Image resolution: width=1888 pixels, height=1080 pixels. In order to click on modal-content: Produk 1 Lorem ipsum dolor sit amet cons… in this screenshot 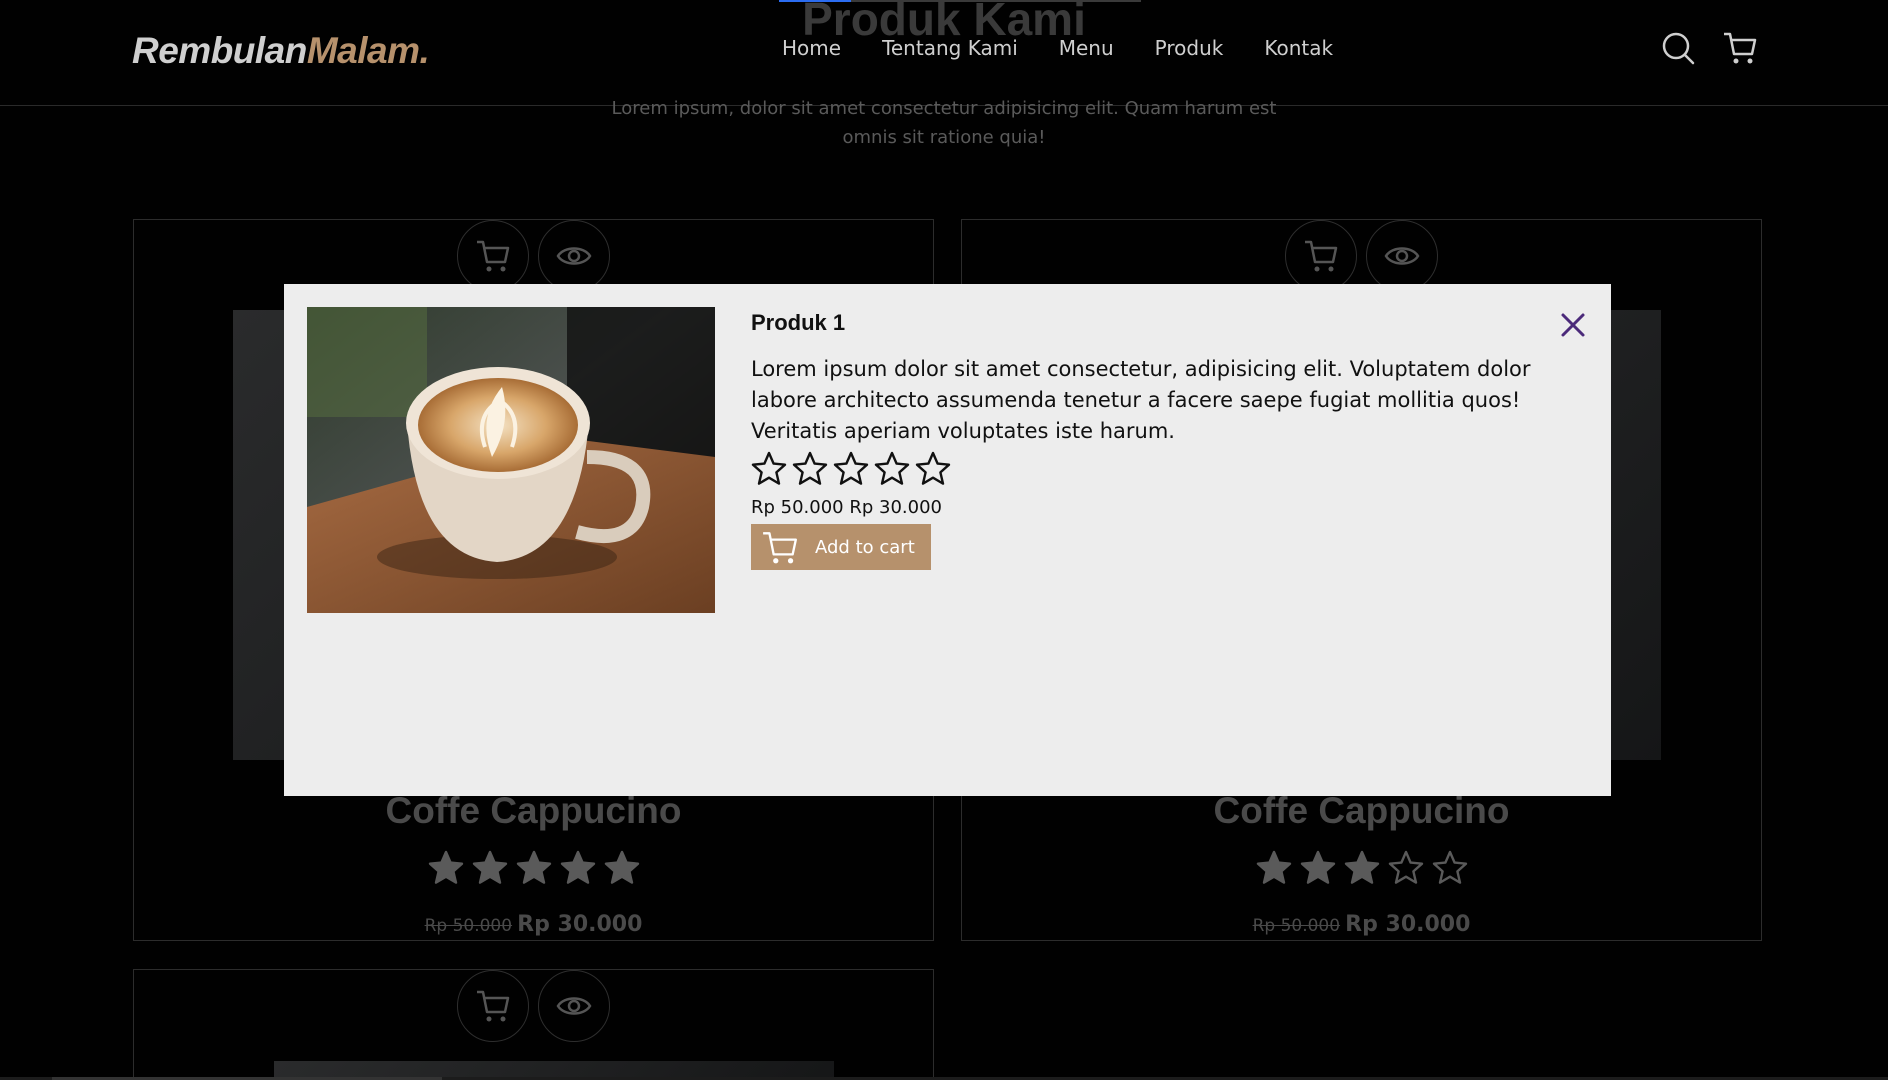, I will do `click(1166, 440)`.